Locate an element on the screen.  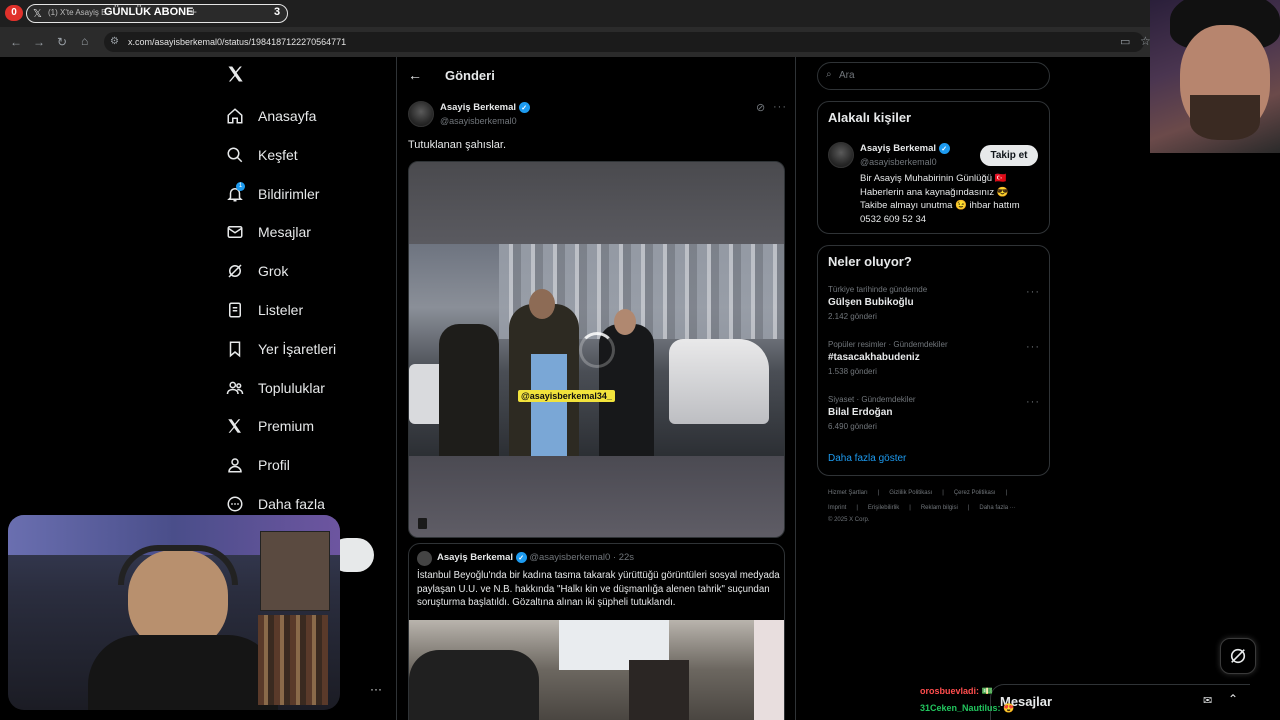
nav-item-8: Premium is located at coordinates (306, 426).